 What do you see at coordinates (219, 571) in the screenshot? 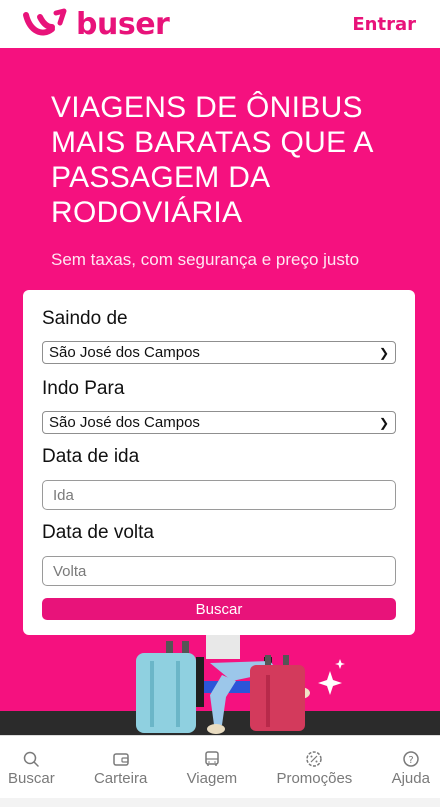
I see `return-date-input` at bounding box center [219, 571].